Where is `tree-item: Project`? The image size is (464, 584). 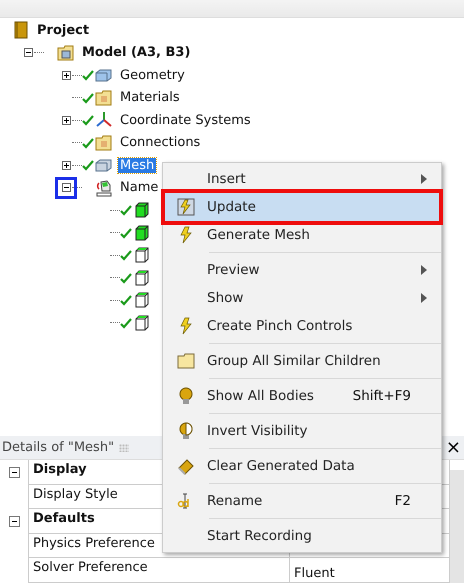 tree-item: Project is located at coordinates (63, 30).